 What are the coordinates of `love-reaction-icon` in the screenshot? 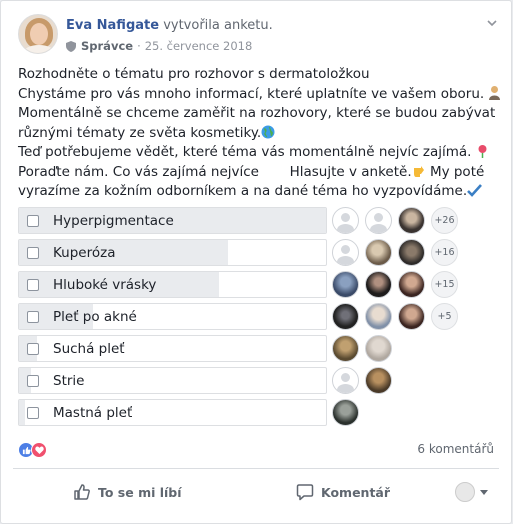 It's located at (39, 450).